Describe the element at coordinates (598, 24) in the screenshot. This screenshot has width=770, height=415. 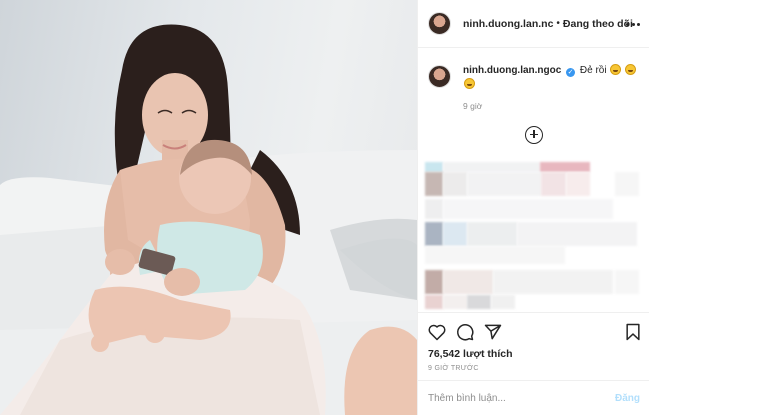
I see `following-status-button: Đang theo dõi` at that location.